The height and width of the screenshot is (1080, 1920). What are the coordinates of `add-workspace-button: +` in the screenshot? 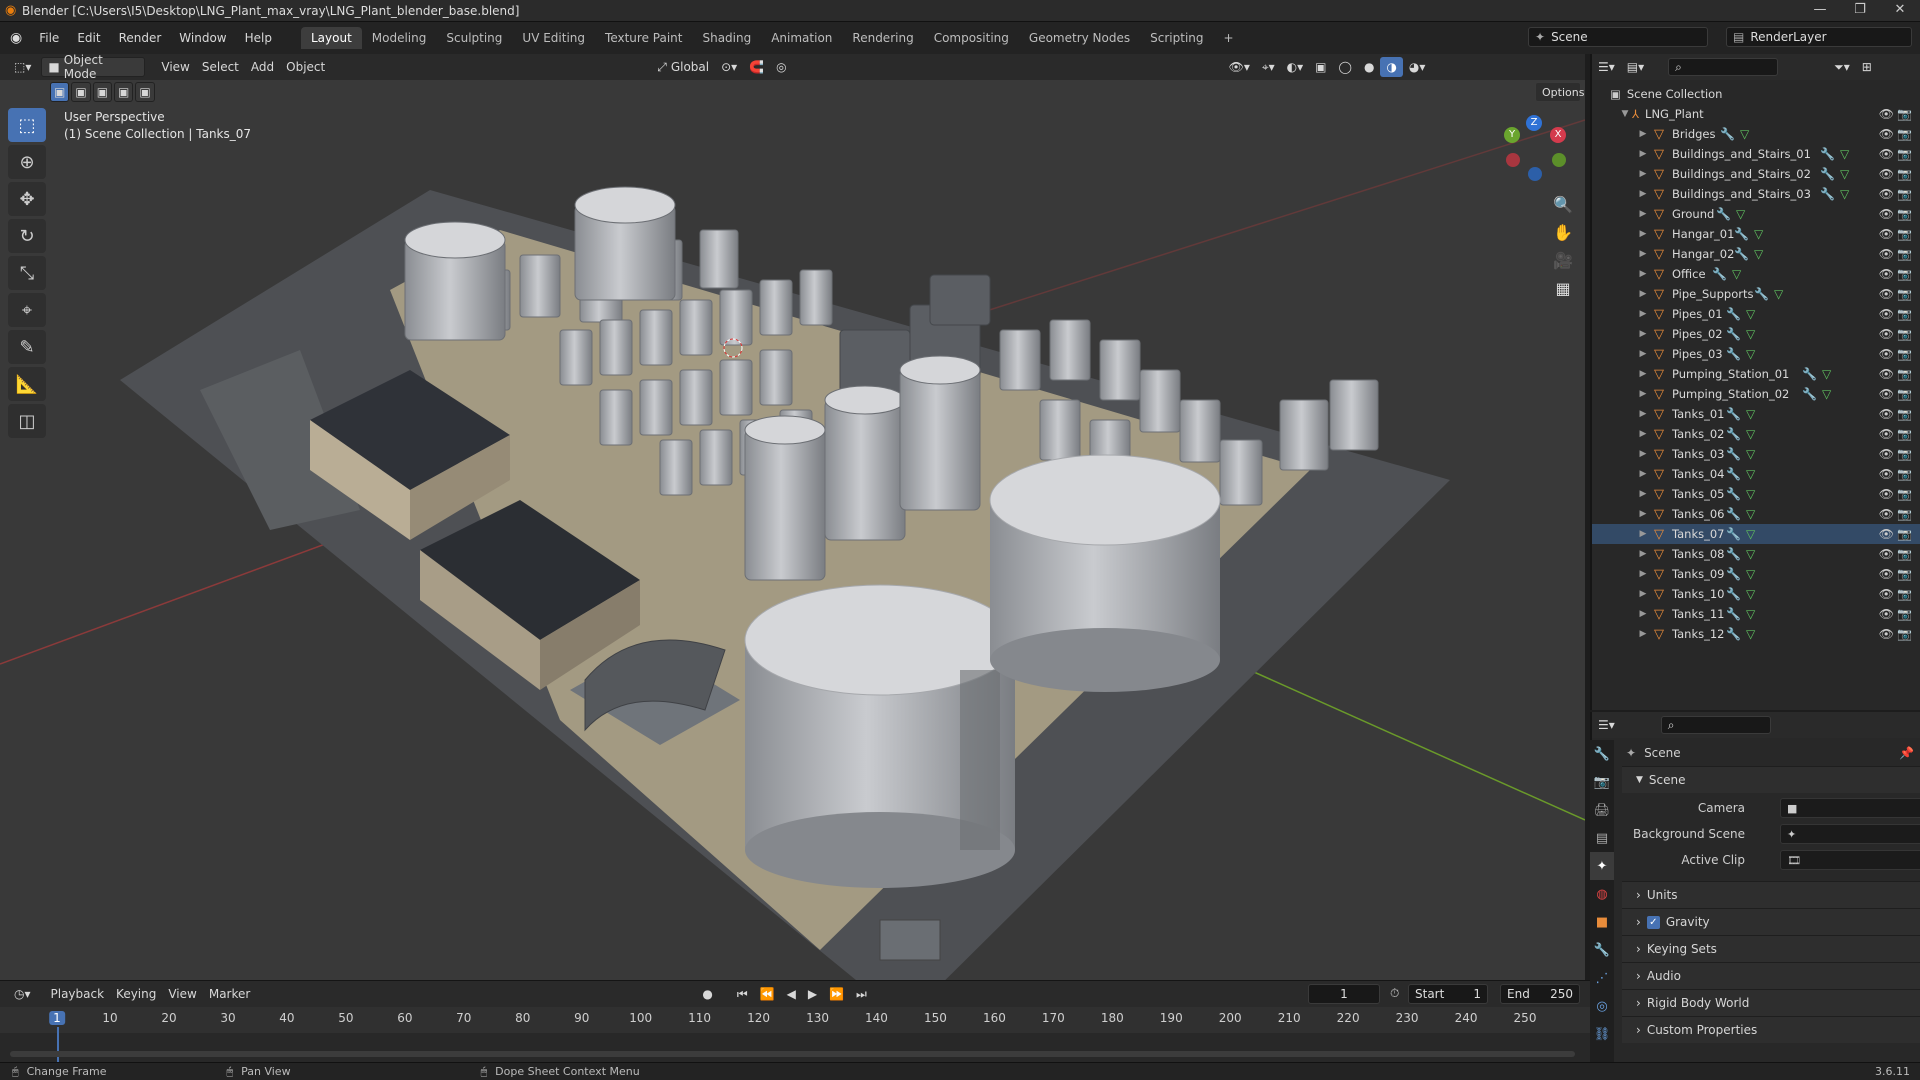 It's located at (1229, 38).